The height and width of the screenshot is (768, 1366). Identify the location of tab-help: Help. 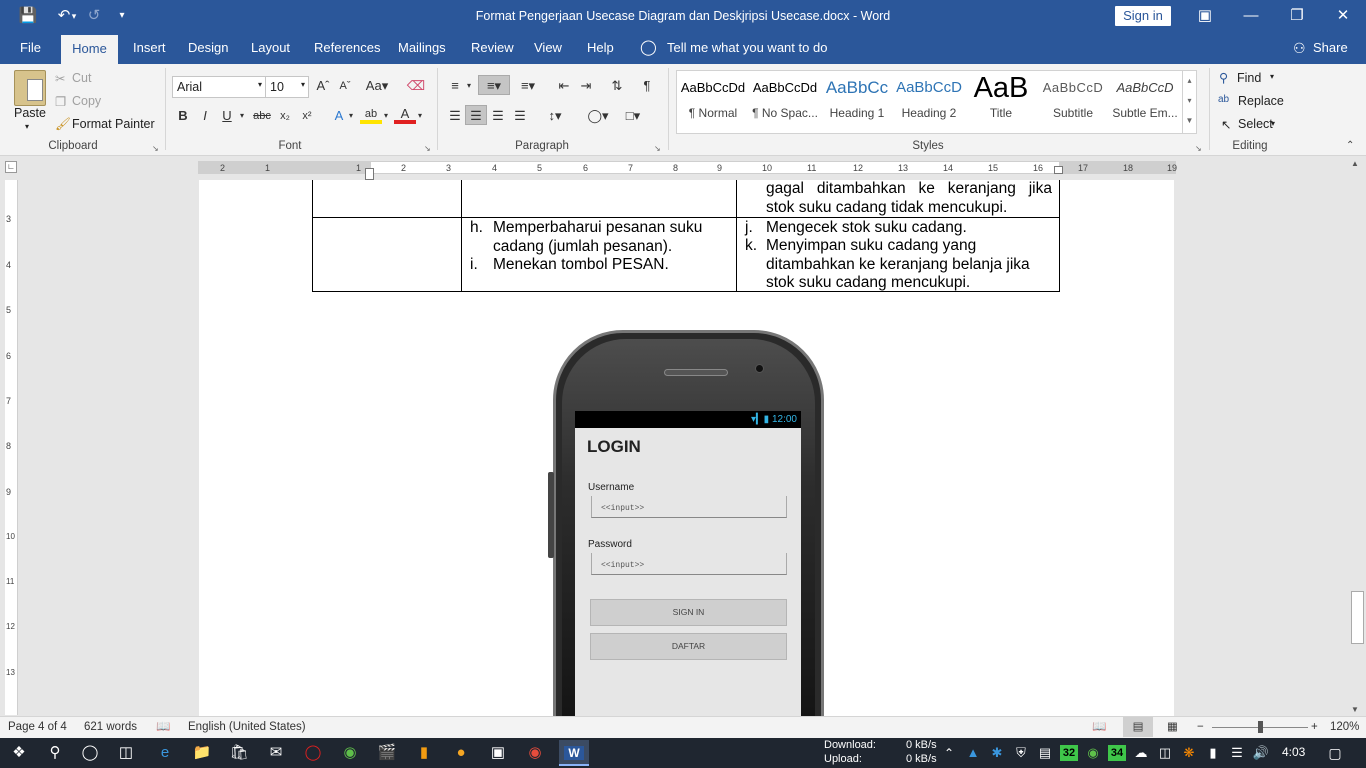
(600, 48).